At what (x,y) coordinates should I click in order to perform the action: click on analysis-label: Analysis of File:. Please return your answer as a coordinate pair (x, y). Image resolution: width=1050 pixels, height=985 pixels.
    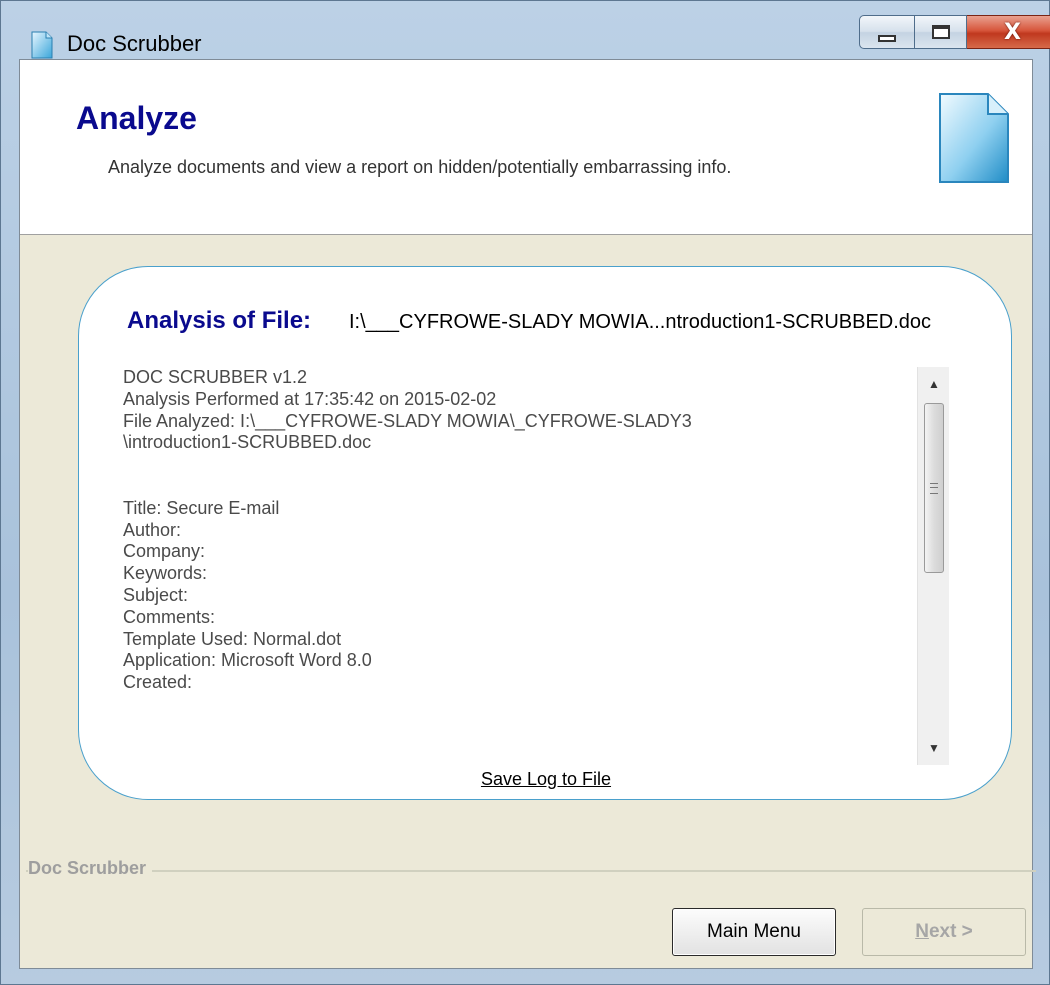
    Looking at the image, I should click on (219, 320).